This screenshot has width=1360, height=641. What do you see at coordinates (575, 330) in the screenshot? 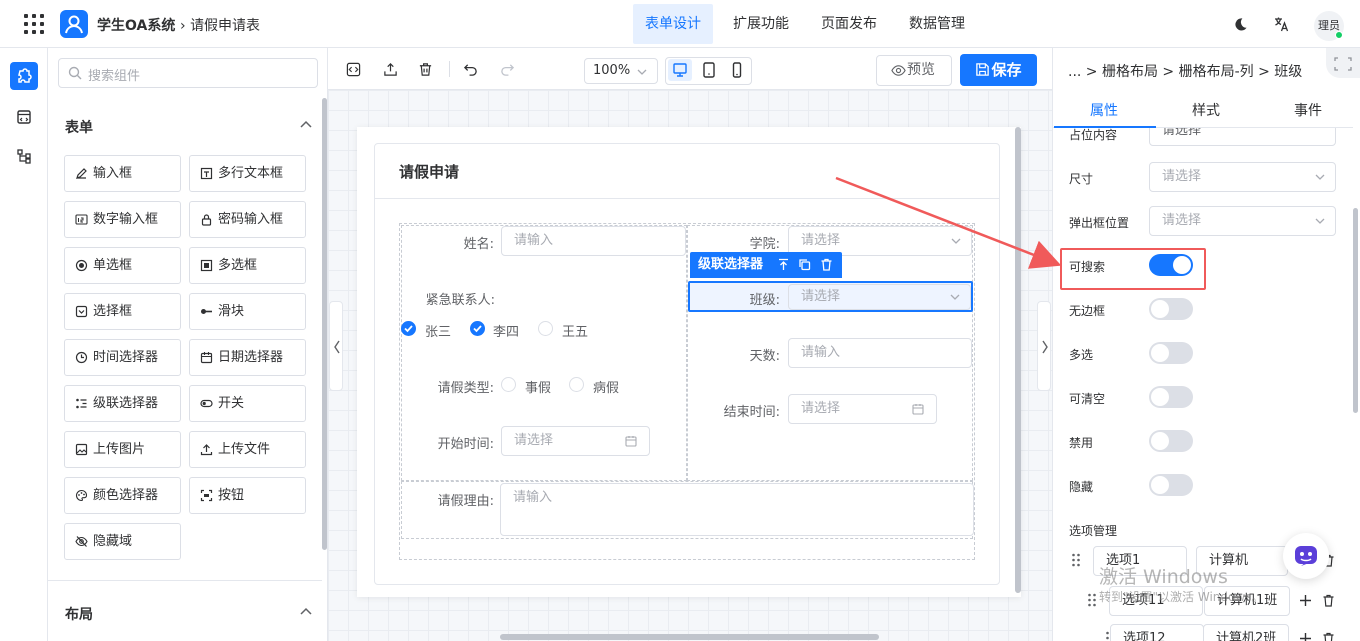
I see `contact-option-3: 王五` at bounding box center [575, 330].